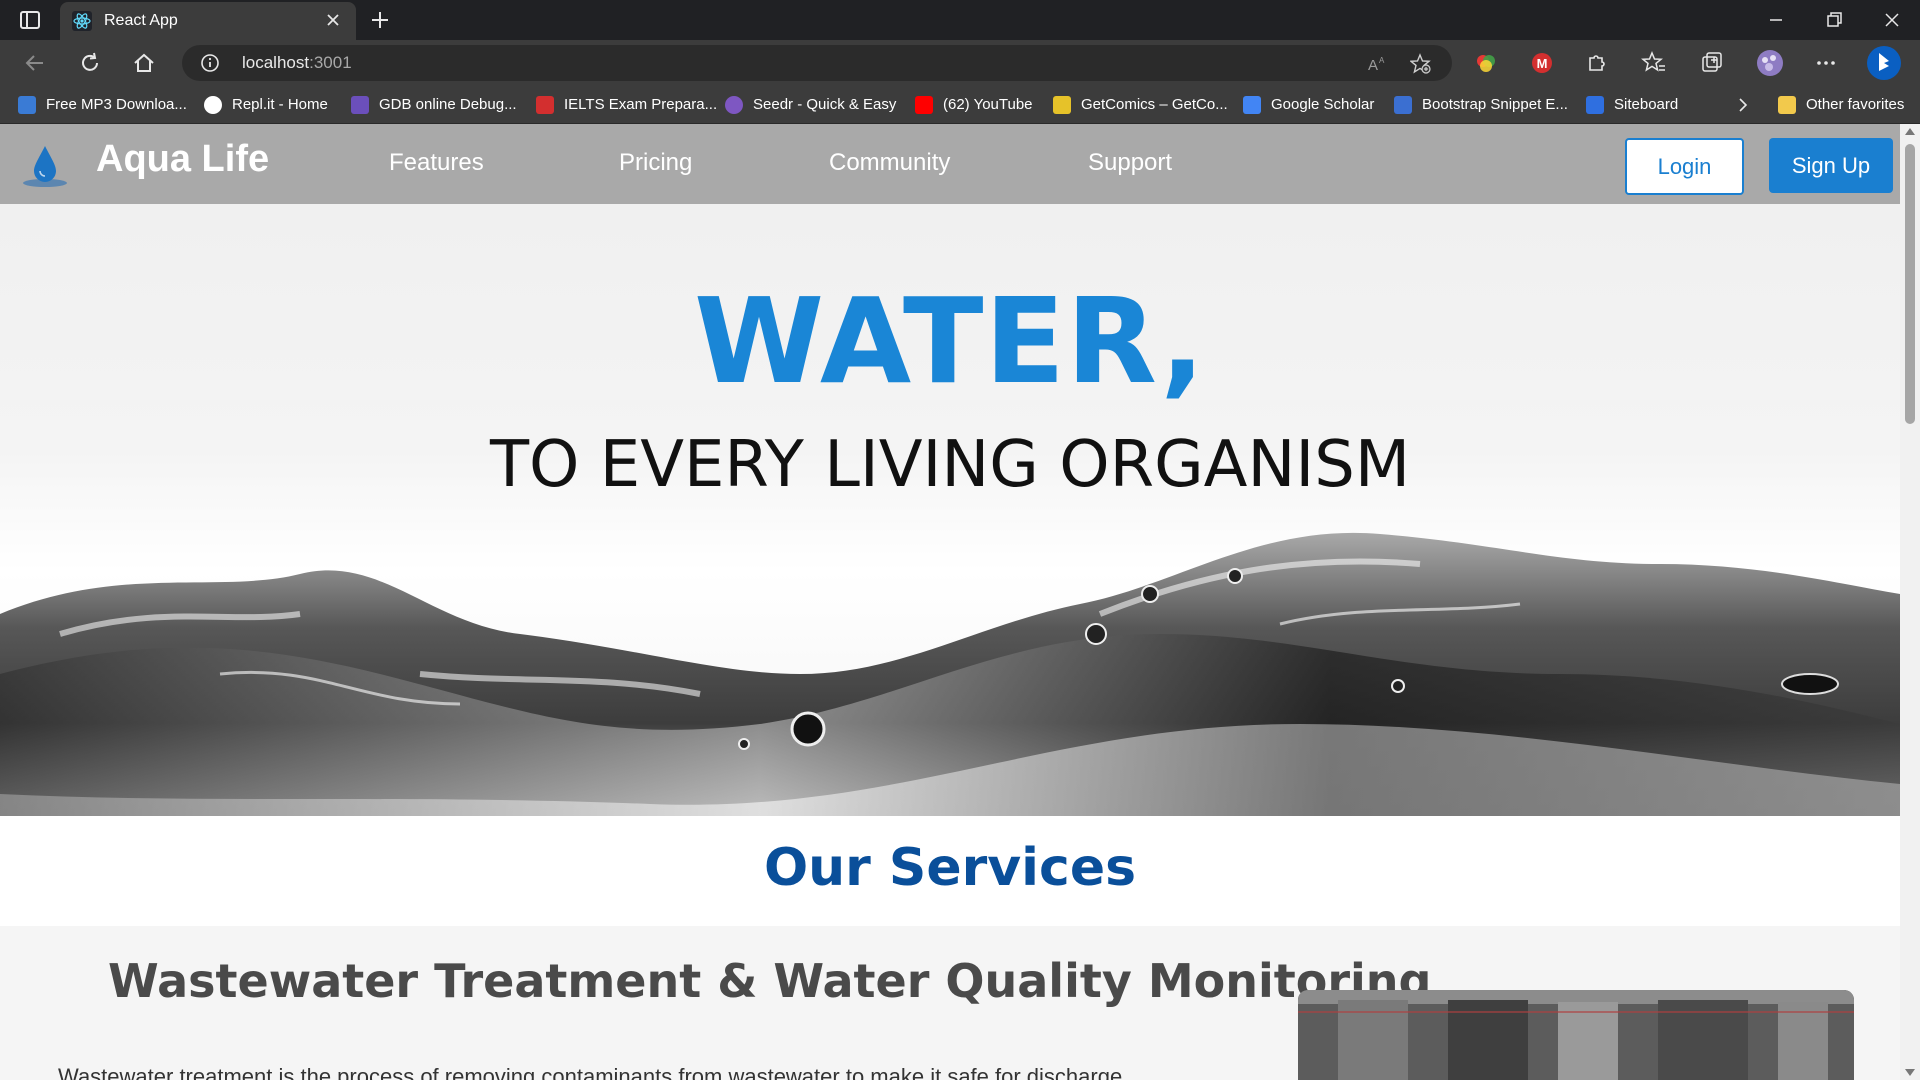 The height and width of the screenshot is (1080, 1920). What do you see at coordinates (950, 465) in the screenshot?
I see `hero-subtitle: TO EVERY LIVING ORGANISM` at bounding box center [950, 465].